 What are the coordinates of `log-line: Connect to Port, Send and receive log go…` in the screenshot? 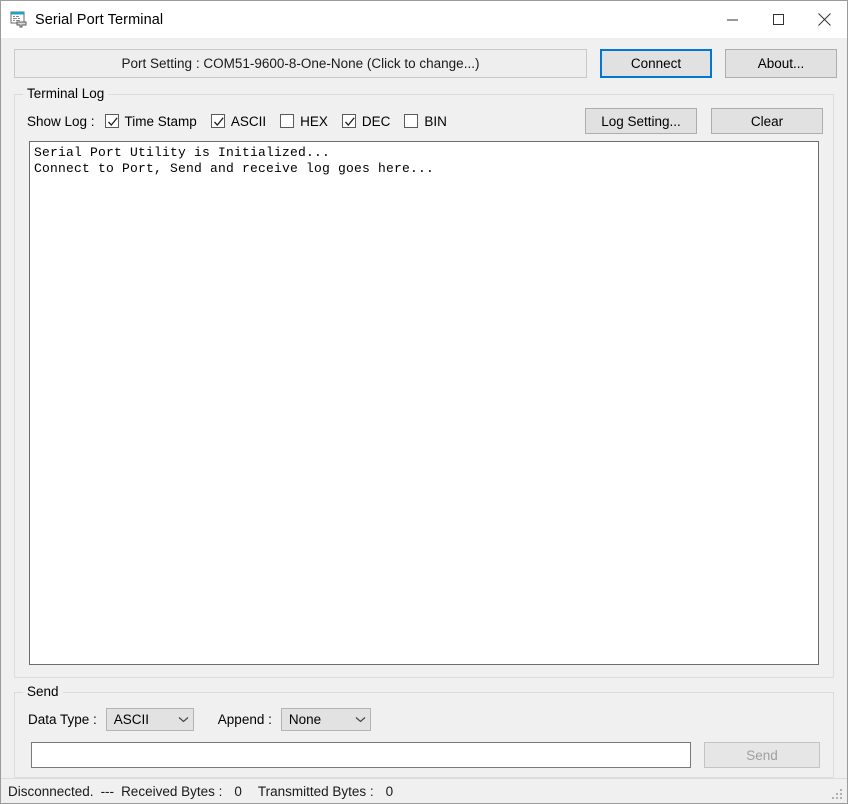 It's located at (234, 168).